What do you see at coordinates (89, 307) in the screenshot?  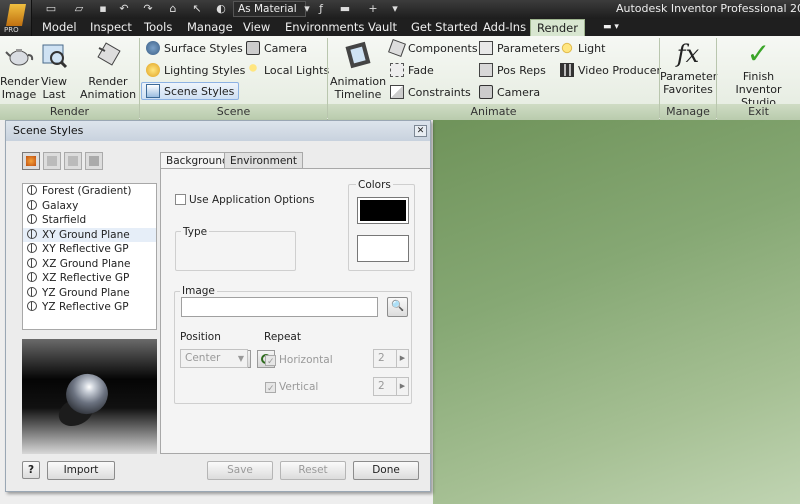 I see `list-item: YZ Reflective GP` at bounding box center [89, 307].